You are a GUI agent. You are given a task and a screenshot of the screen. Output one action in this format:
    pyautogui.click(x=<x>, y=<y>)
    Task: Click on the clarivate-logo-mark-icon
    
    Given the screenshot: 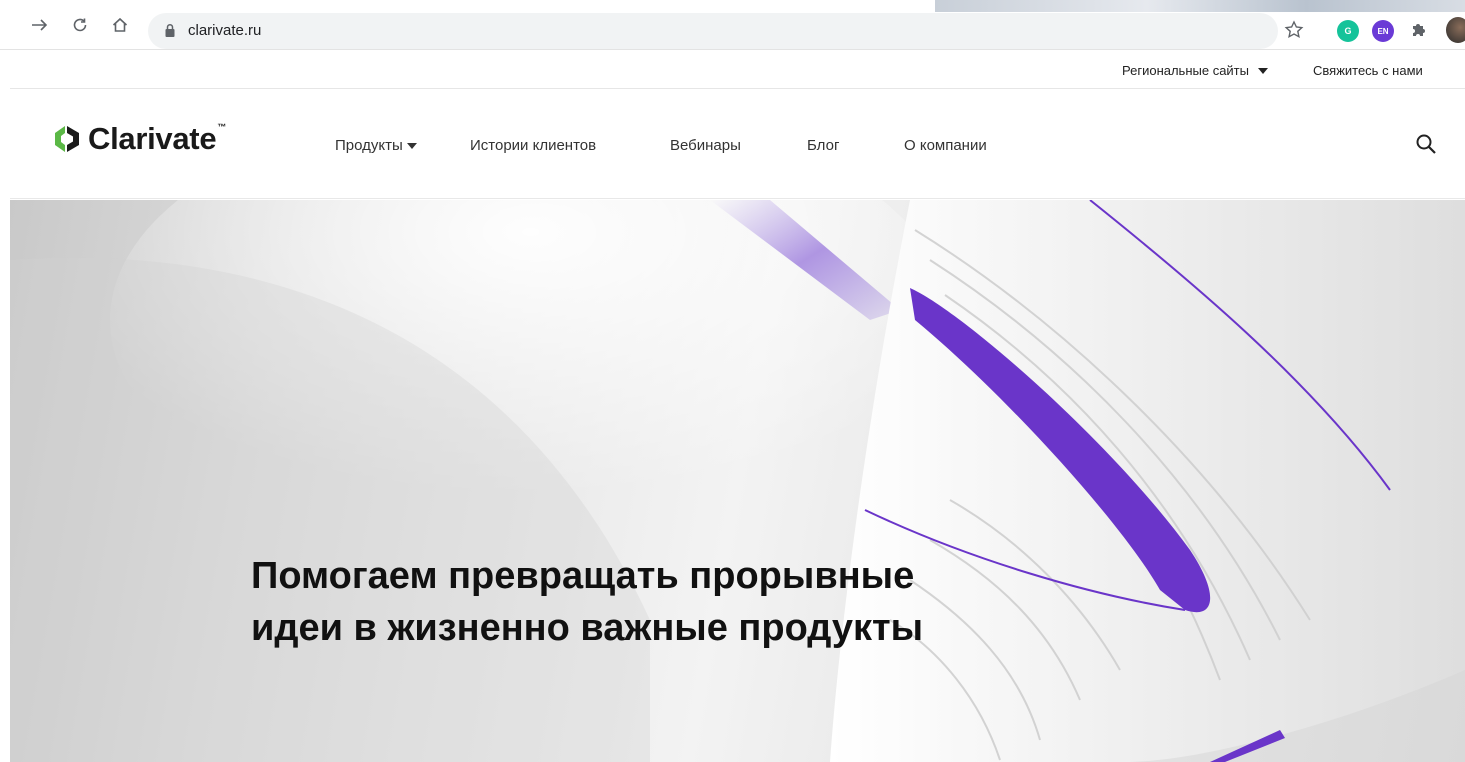 What is the action you would take?
    pyautogui.click(x=67, y=139)
    